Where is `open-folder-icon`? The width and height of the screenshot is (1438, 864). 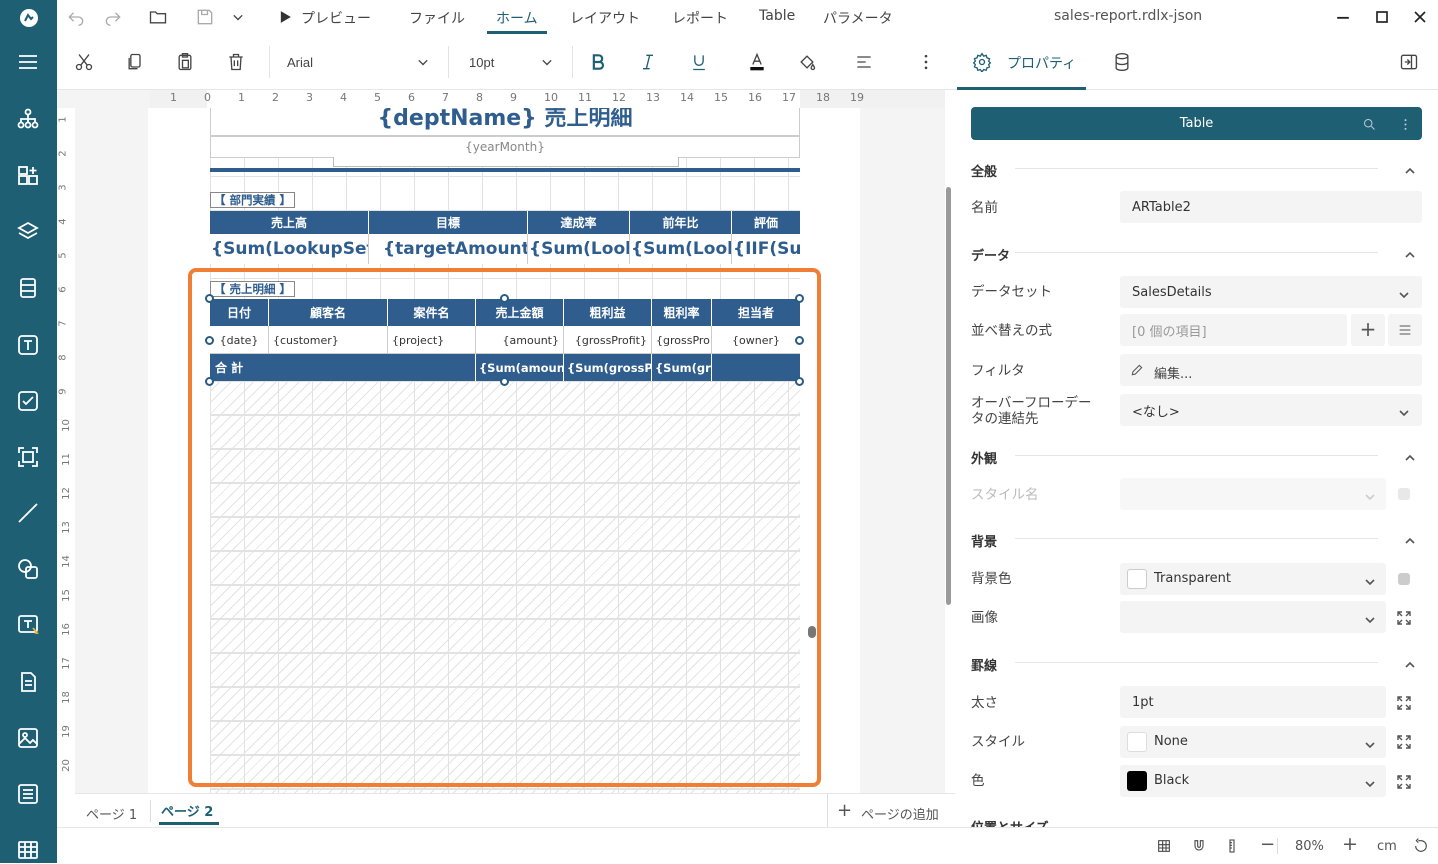 open-folder-icon is located at coordinates (158, 17).